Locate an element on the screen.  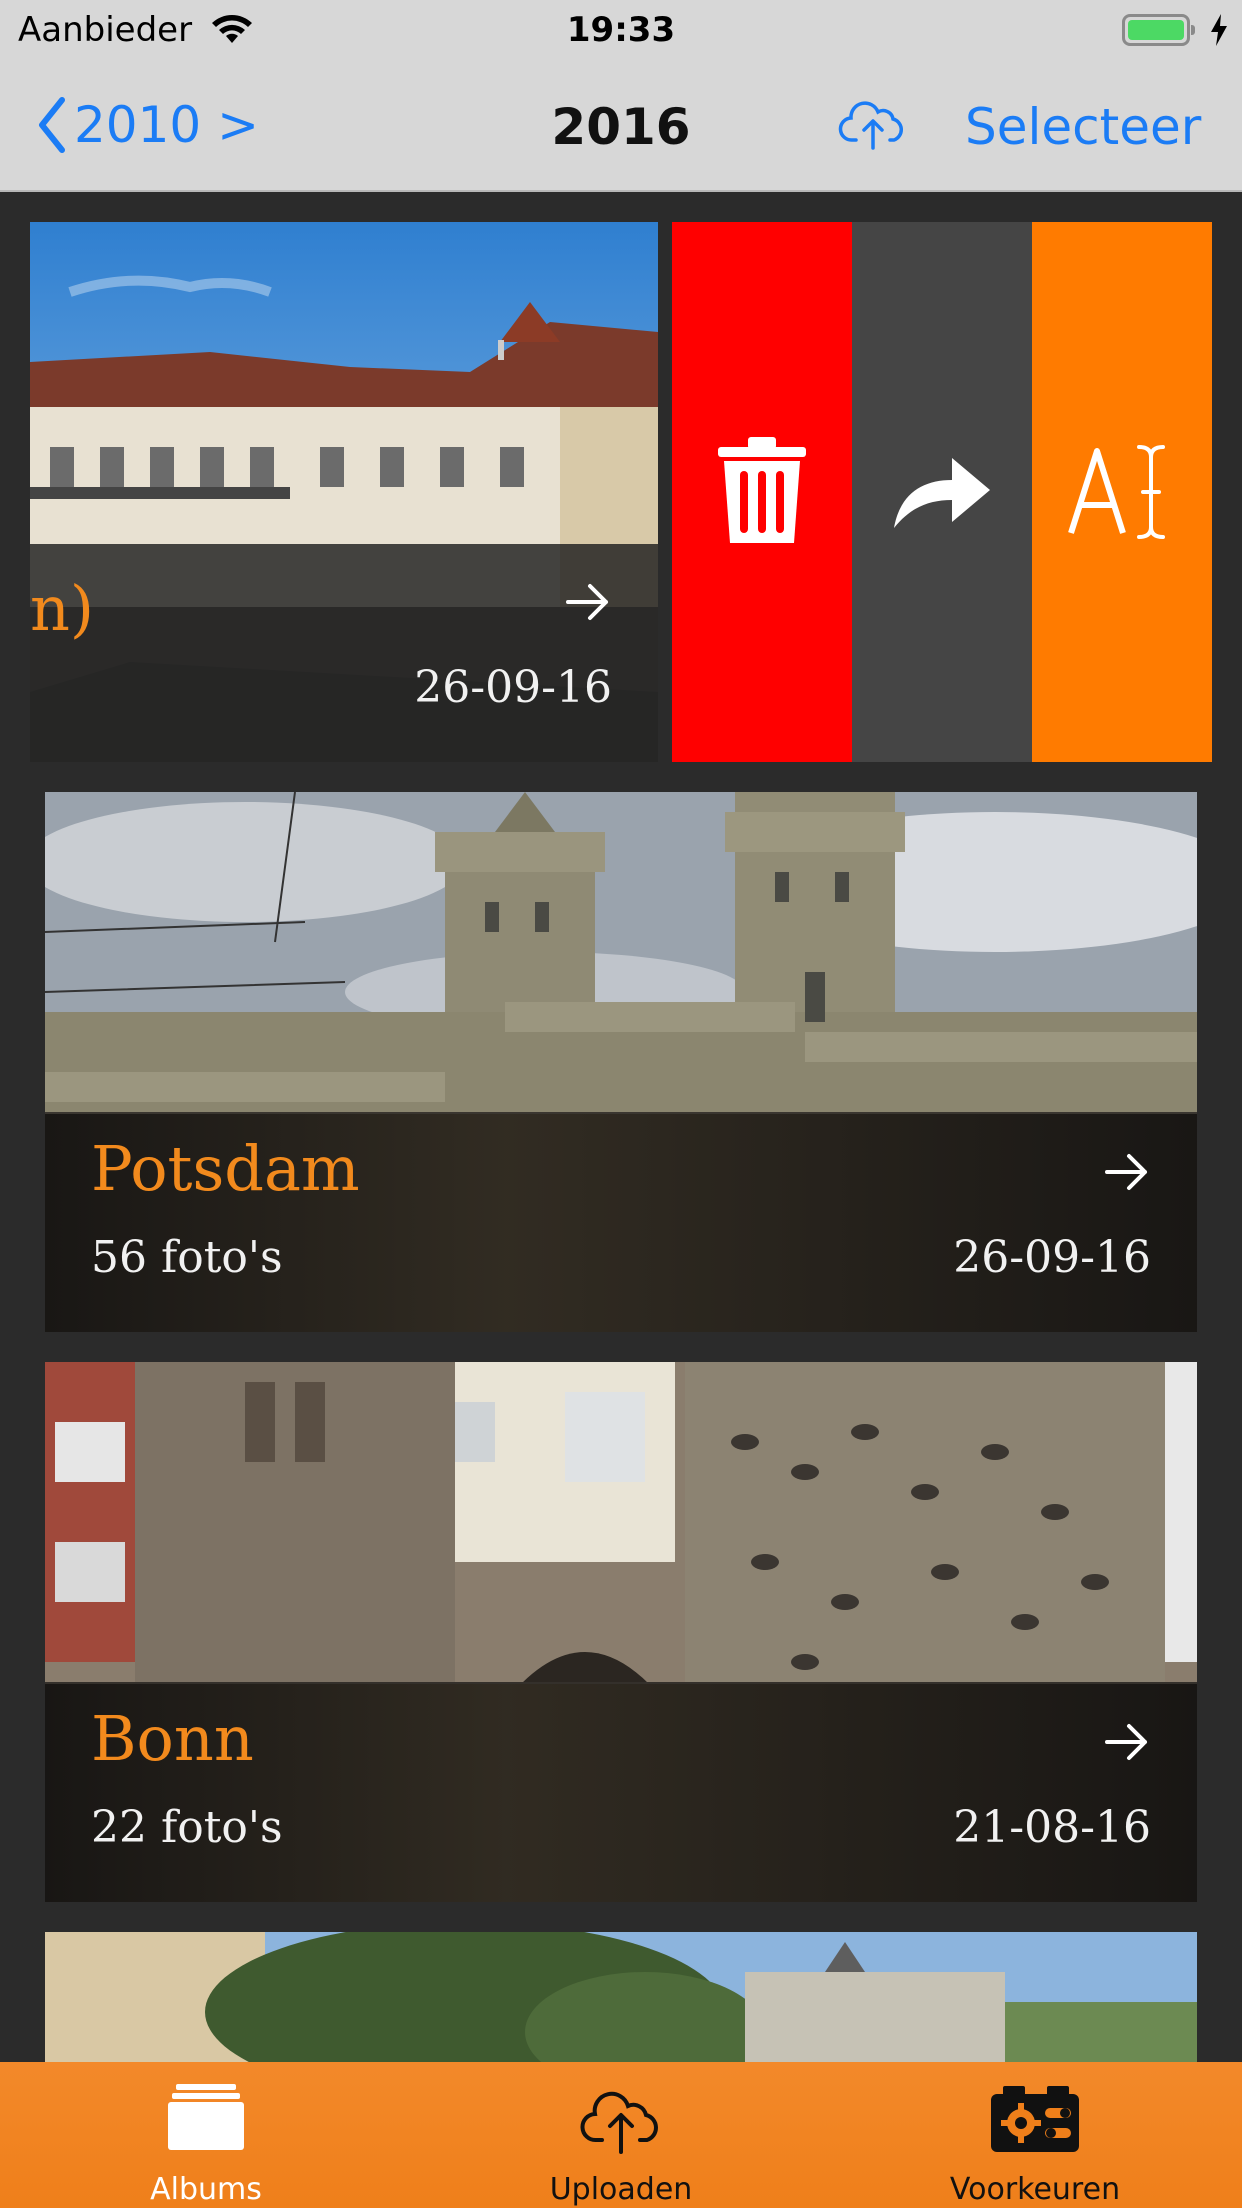
album-photo is located at coordinates (621, 1997).